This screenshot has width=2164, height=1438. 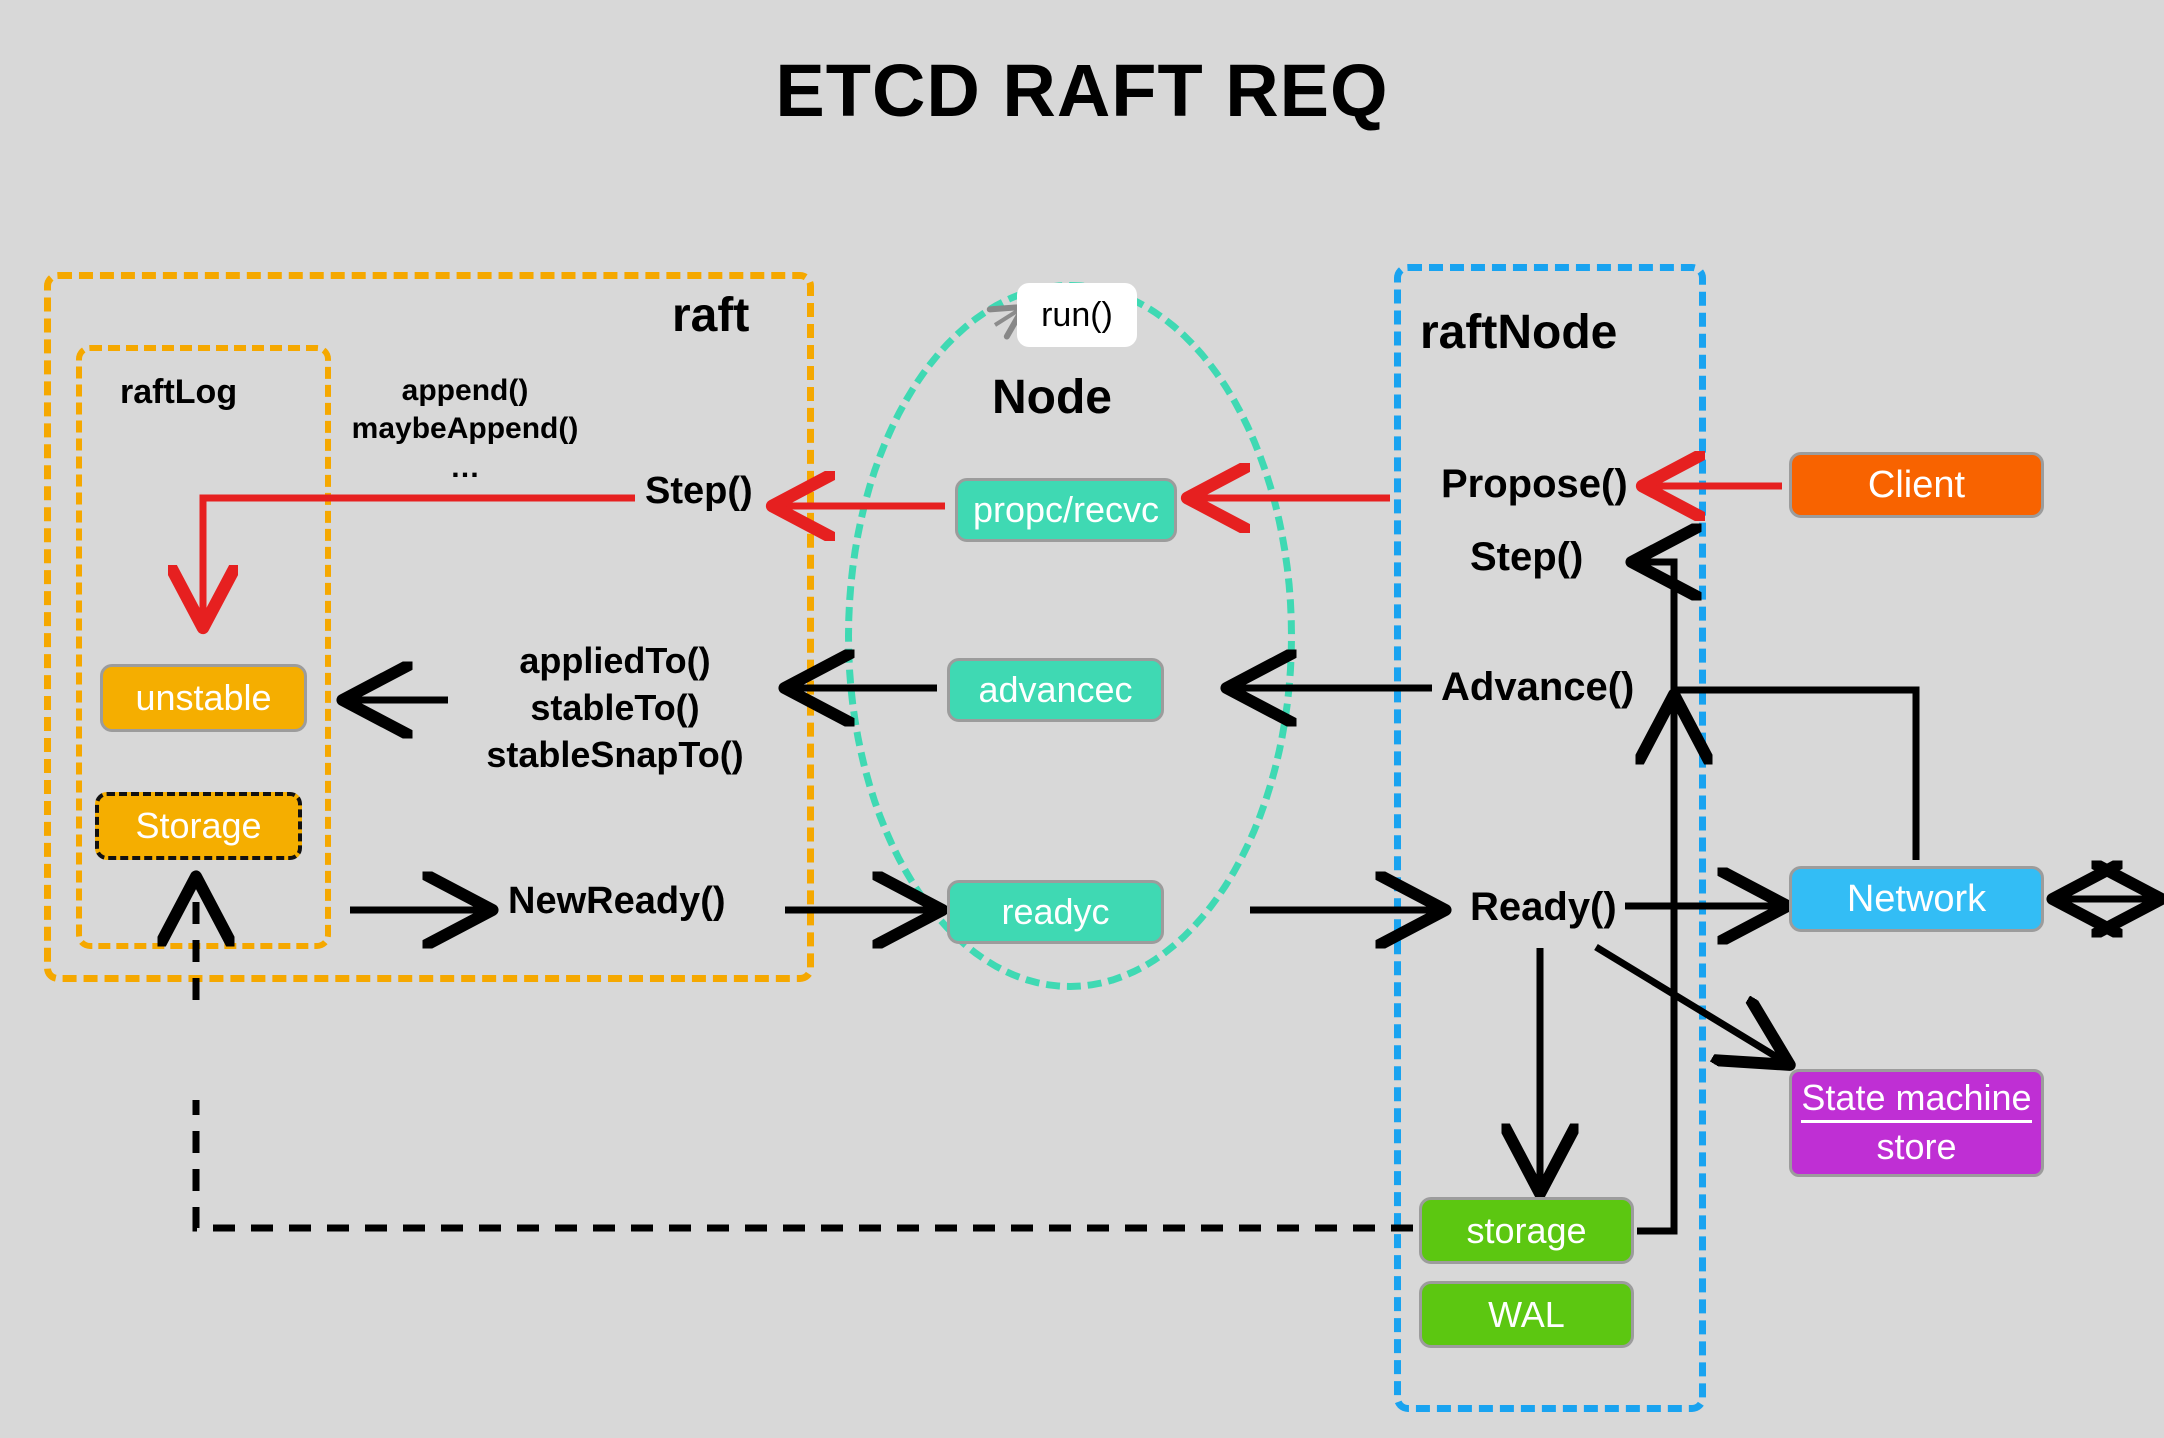 What do you see at coordinates (1526, 1314) in the screenshot?
I see `wal-box: WAL` at bounding box center [1526, 1314].